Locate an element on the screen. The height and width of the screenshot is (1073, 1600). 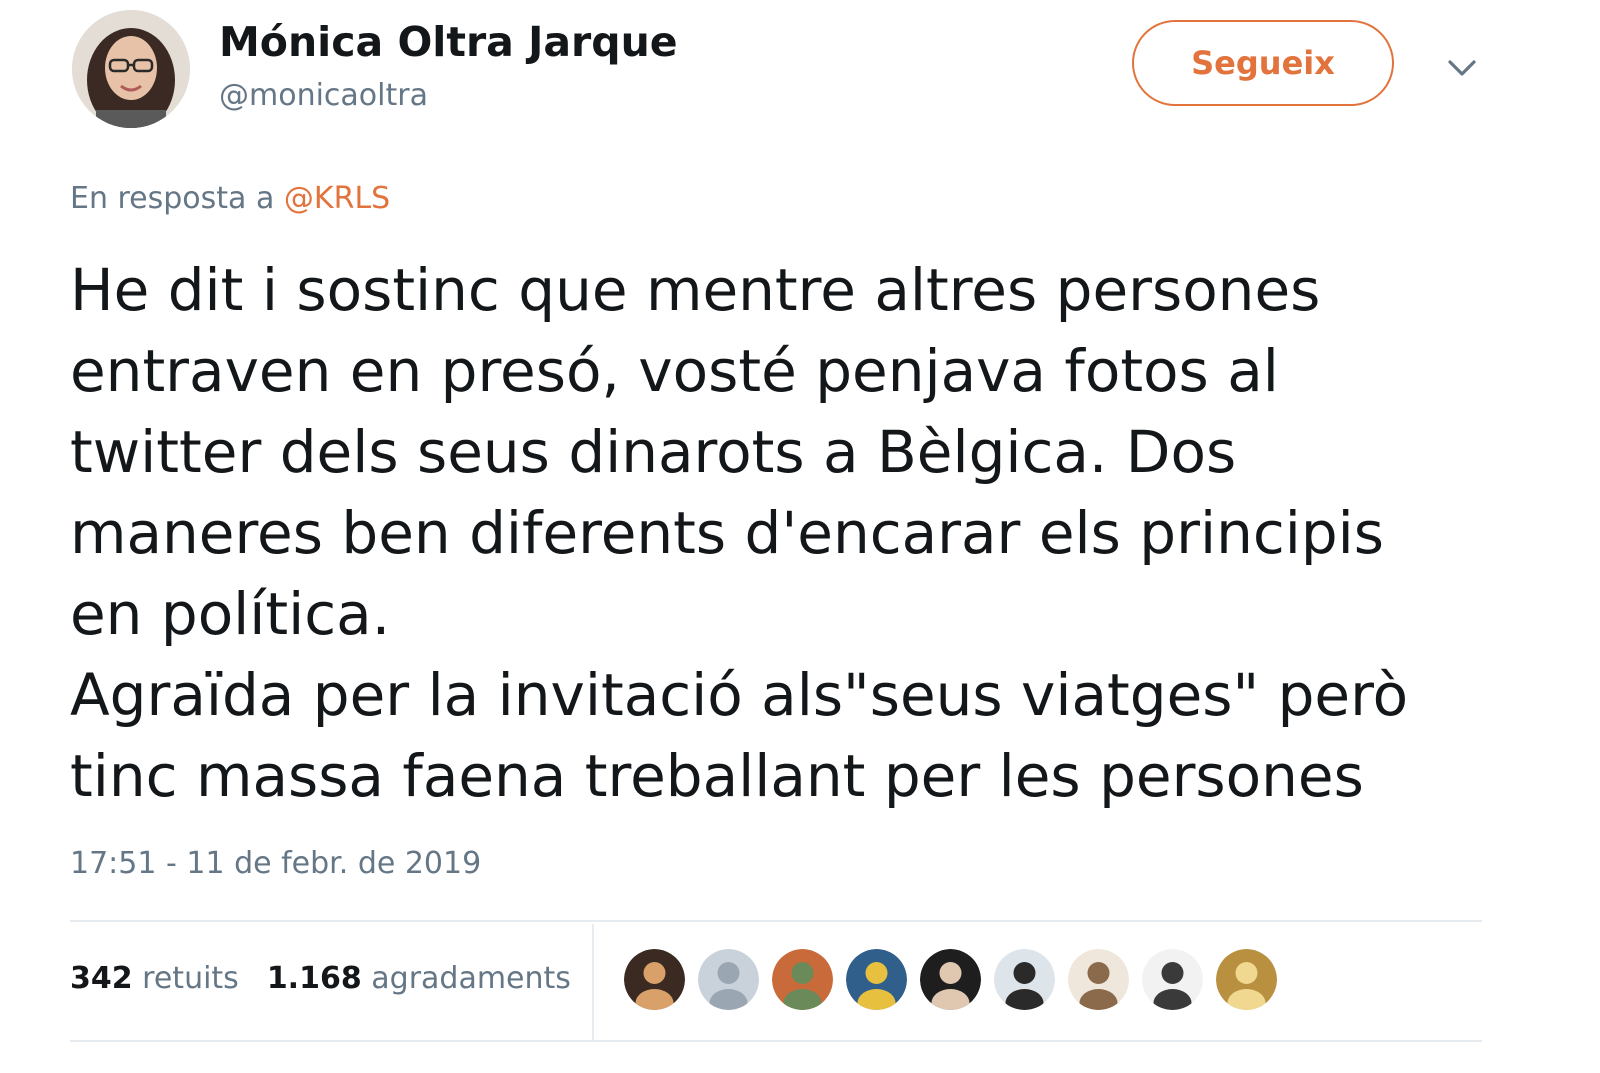
liker-avatars is located at coordinates (950, 979).